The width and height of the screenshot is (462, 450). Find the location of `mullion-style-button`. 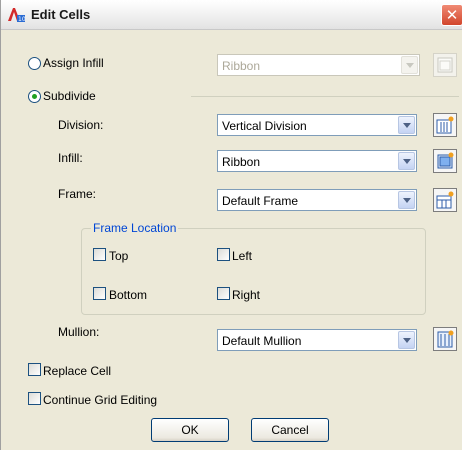

mullion-style-button is located at coordinates (445, 339).